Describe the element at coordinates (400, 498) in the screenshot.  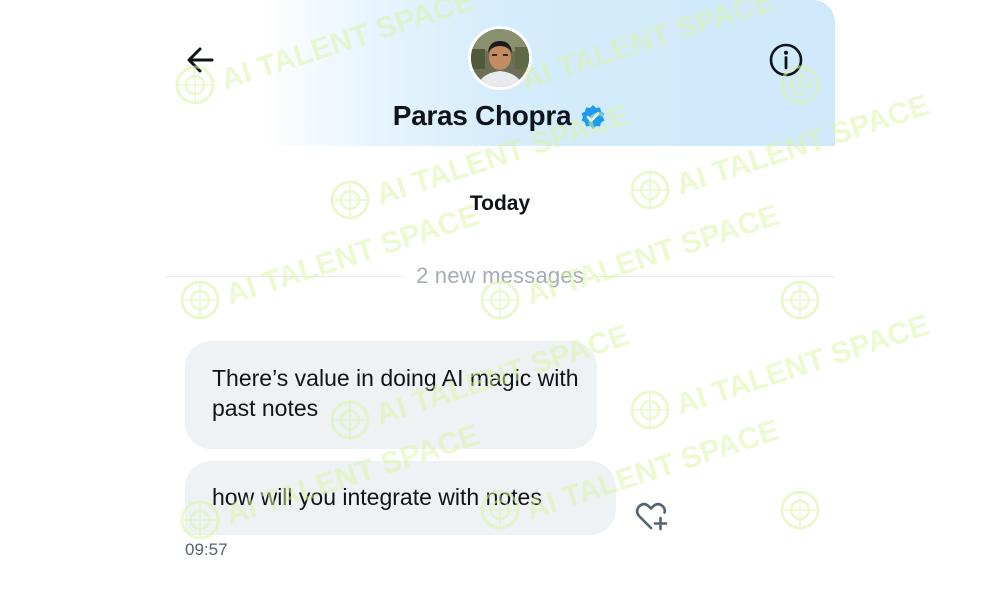
I see `message-bubble: how will you integrate with notes` at that location.